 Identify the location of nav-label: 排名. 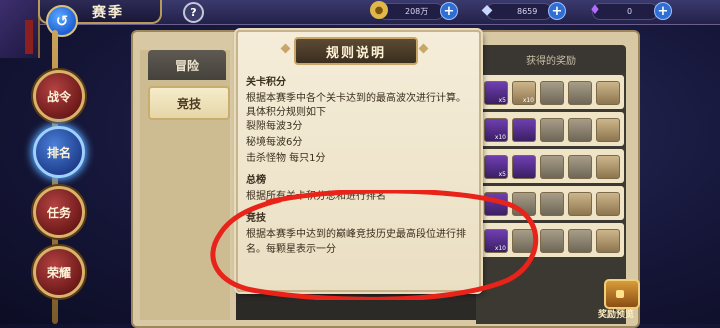
(58, 152).